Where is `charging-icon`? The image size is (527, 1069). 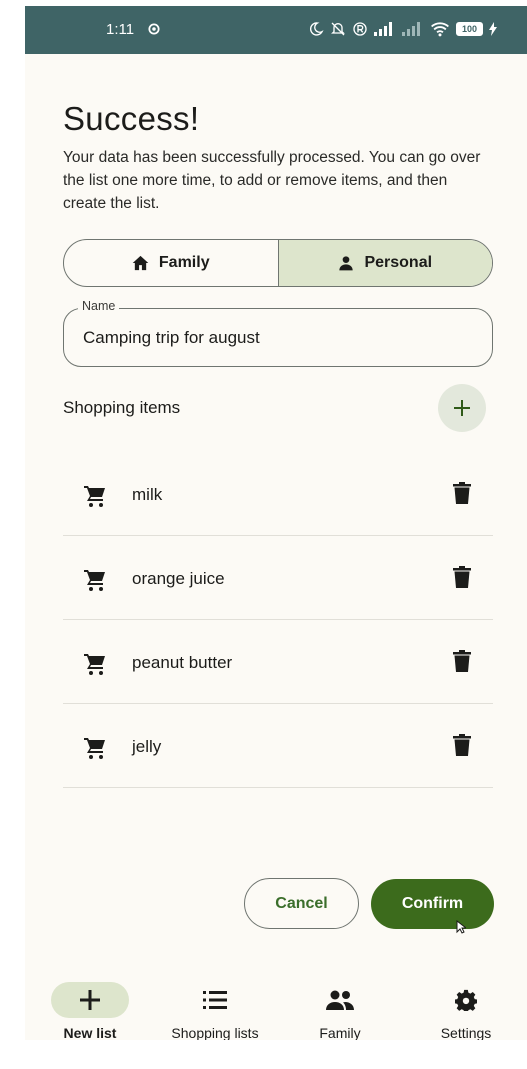 charging-icon is located at coordinates (493, 29).